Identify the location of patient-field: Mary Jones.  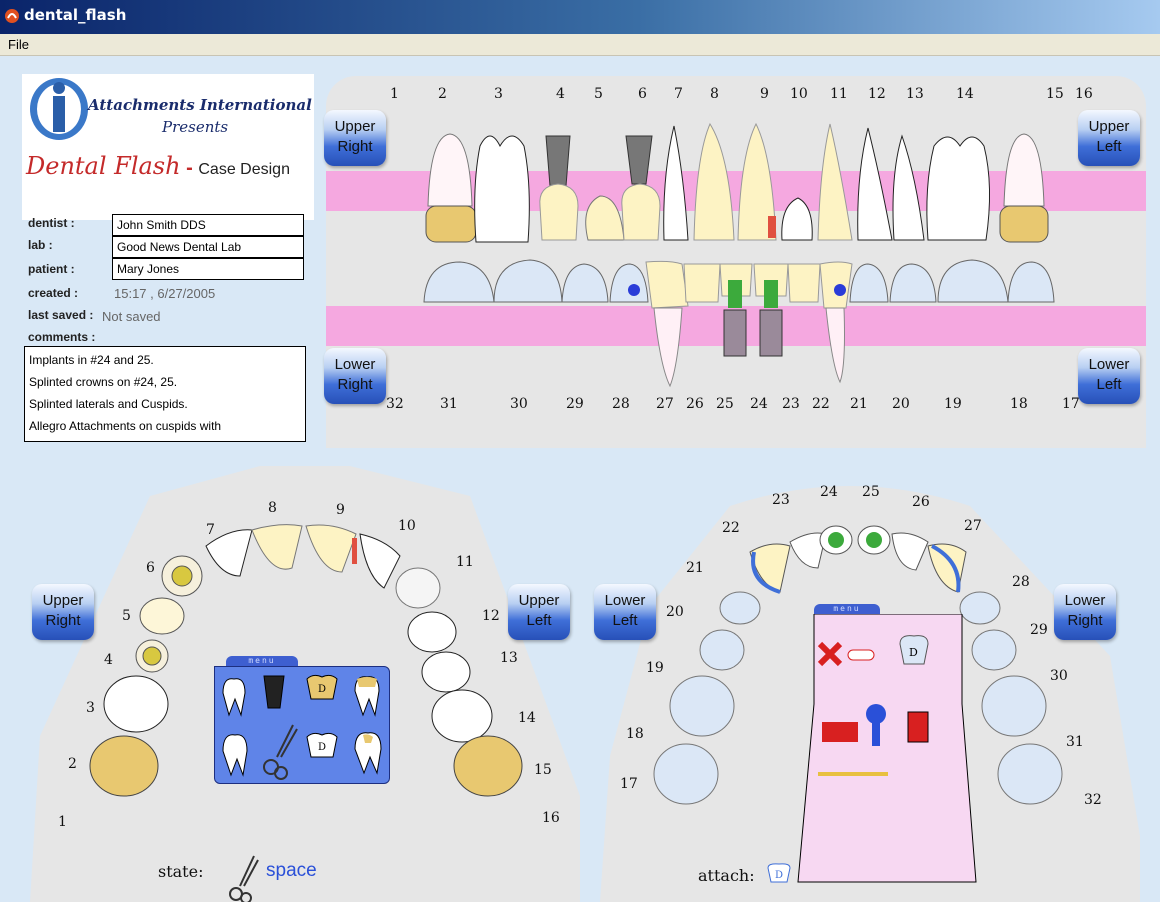
(208, 269).